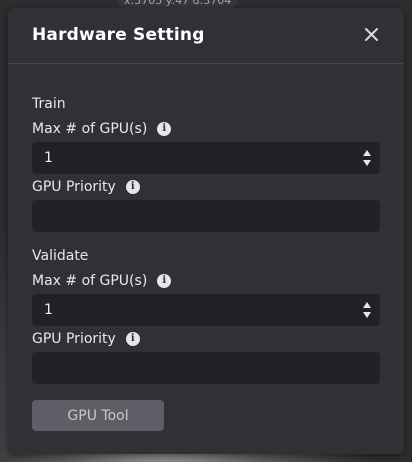  I want to click on train-gpu-priority-input, so click(194, 216).